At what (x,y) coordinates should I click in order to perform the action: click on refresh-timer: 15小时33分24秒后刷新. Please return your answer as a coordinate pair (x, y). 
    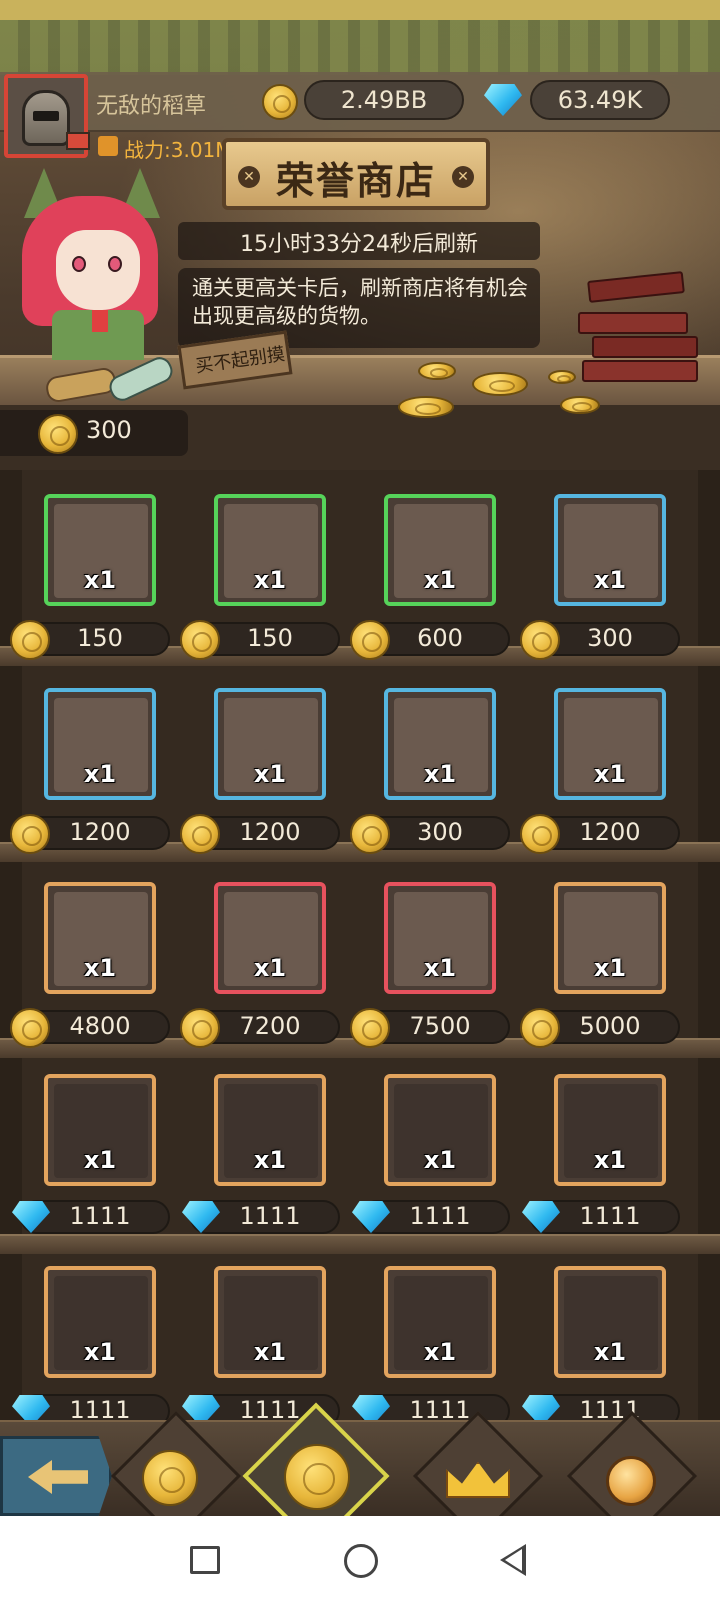
    Looking at the image, I should click on (359, 244).